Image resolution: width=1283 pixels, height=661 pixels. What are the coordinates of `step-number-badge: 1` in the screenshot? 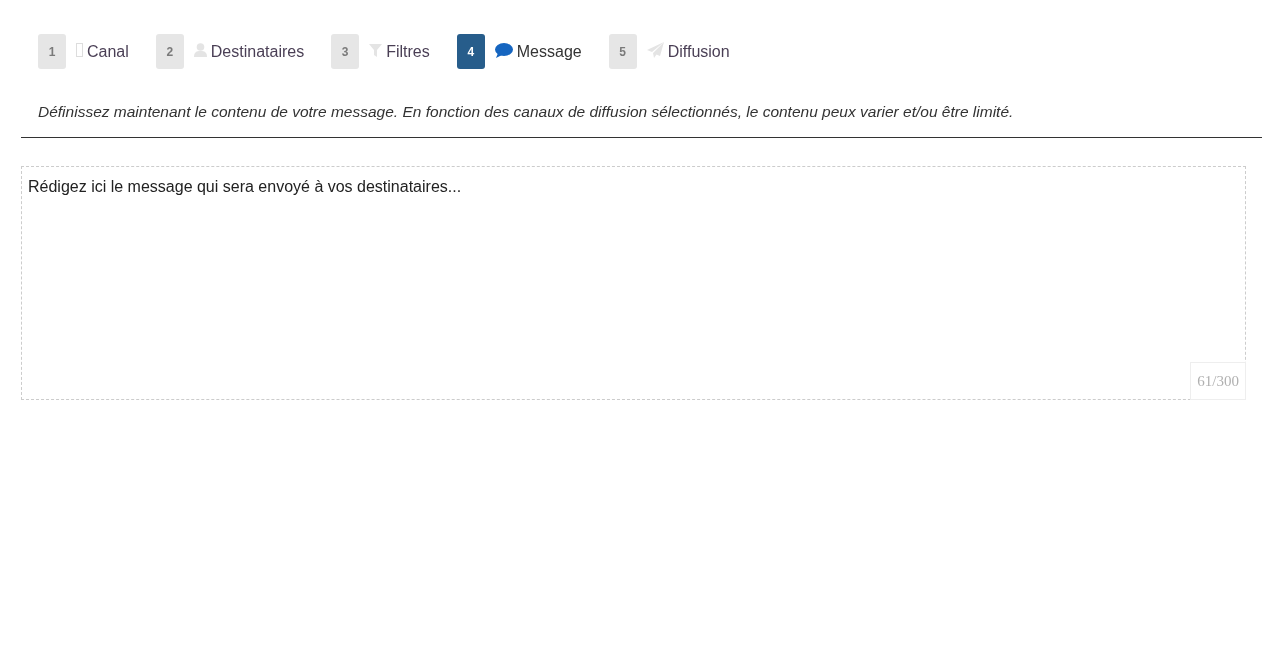 It's located at (52, 51).